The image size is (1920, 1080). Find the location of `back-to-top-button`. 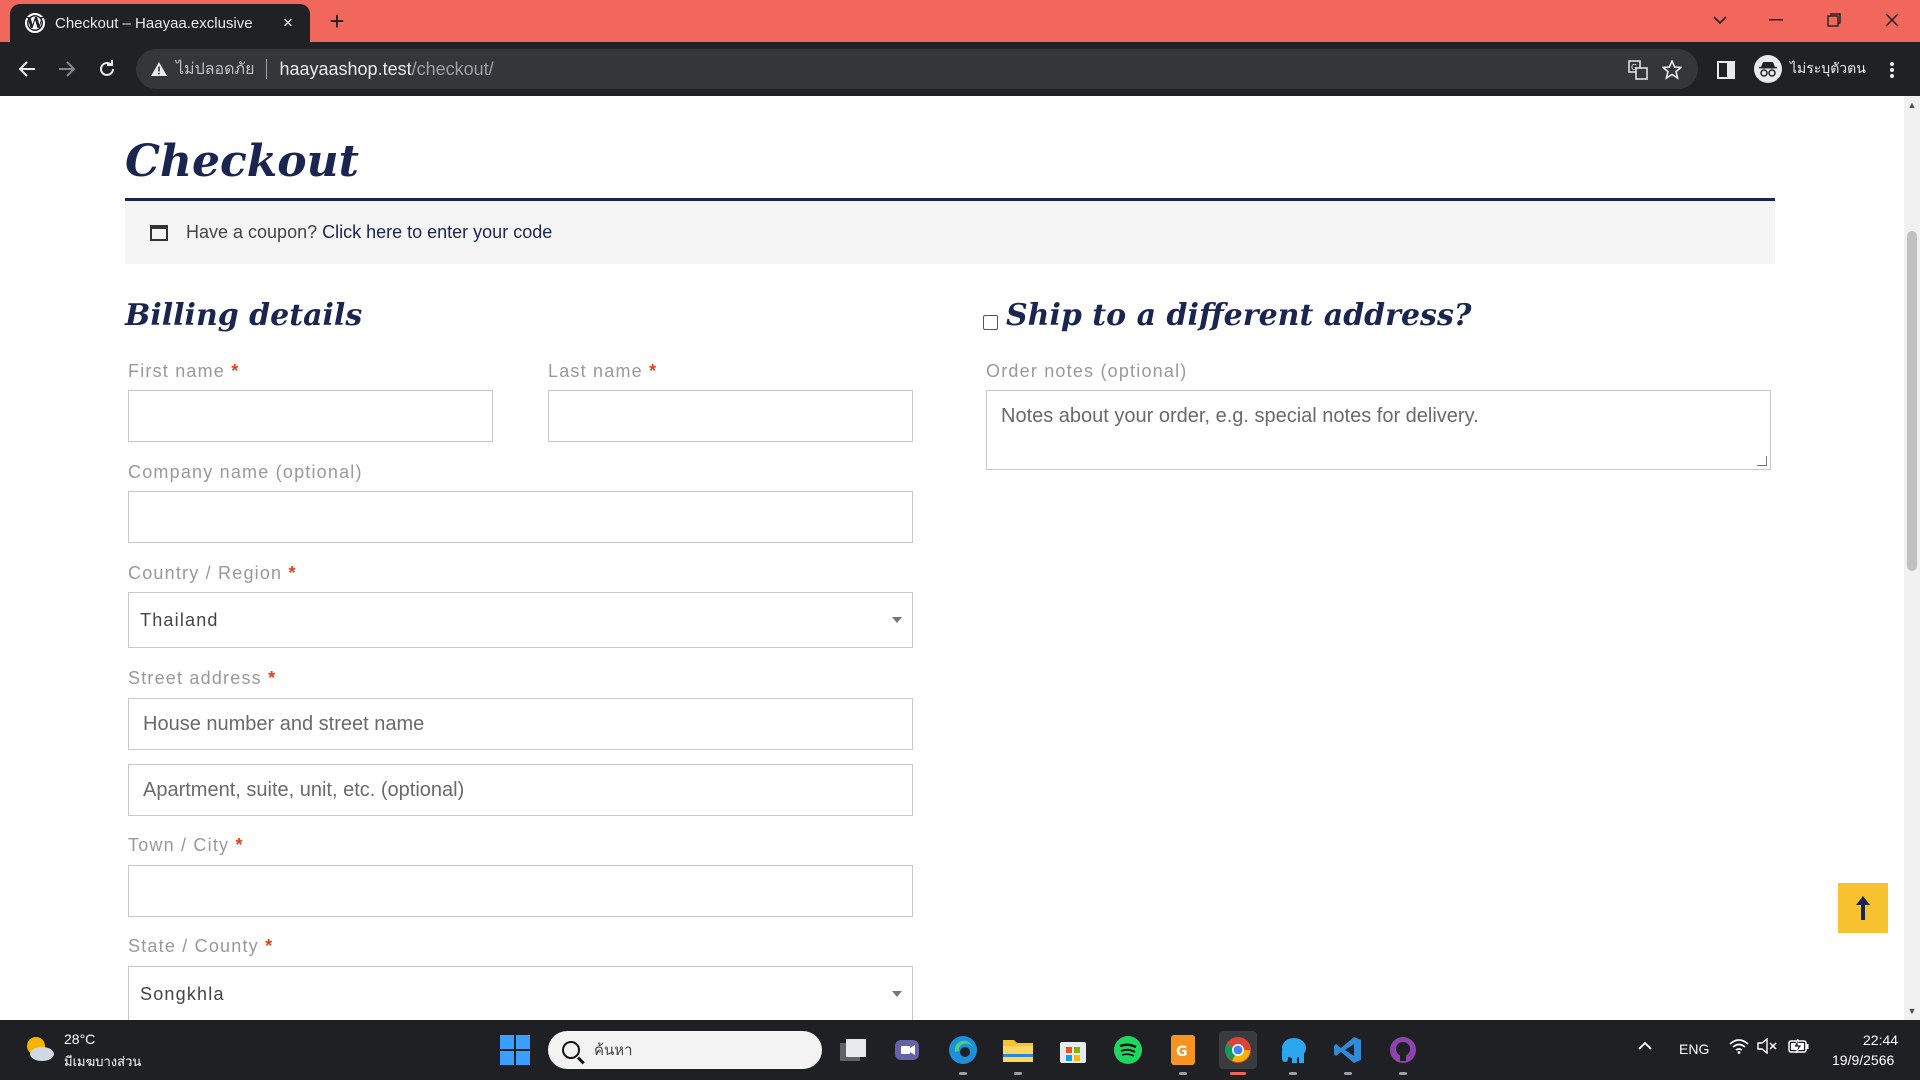

back-to-top-button is located at coordinates (1863, 908).